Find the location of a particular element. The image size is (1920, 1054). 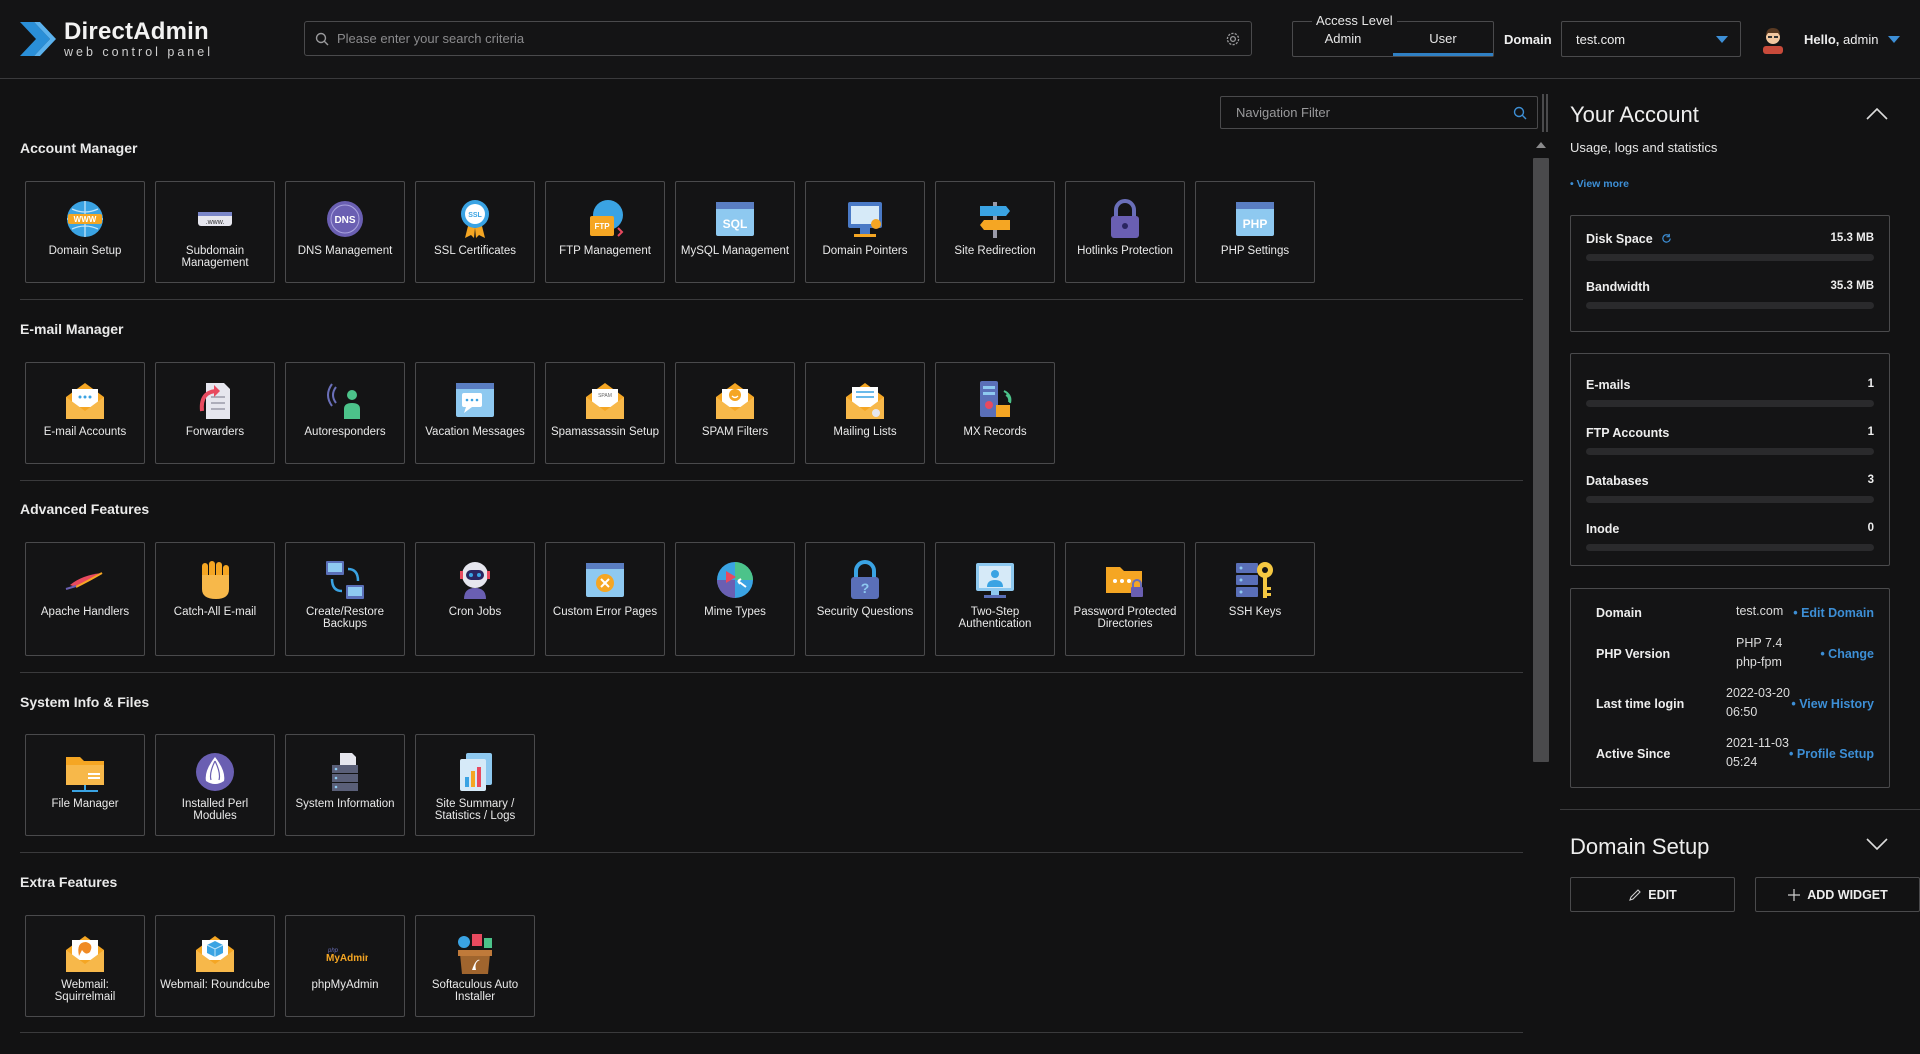

tile-spamassassin-setup: SPAM Spamassassin Setup is located at coordinates (605, 413).